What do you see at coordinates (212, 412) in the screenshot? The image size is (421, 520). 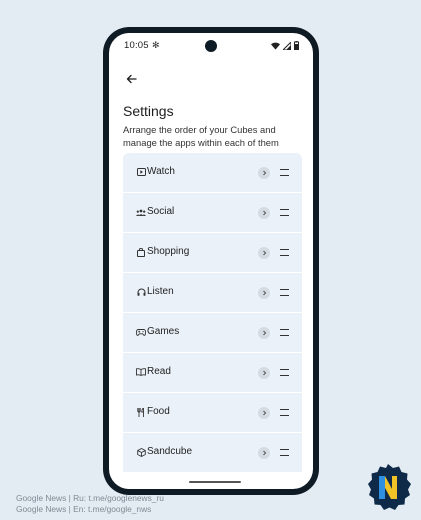 I see `cube-row-food: Food` at bounding box center [212, 412].